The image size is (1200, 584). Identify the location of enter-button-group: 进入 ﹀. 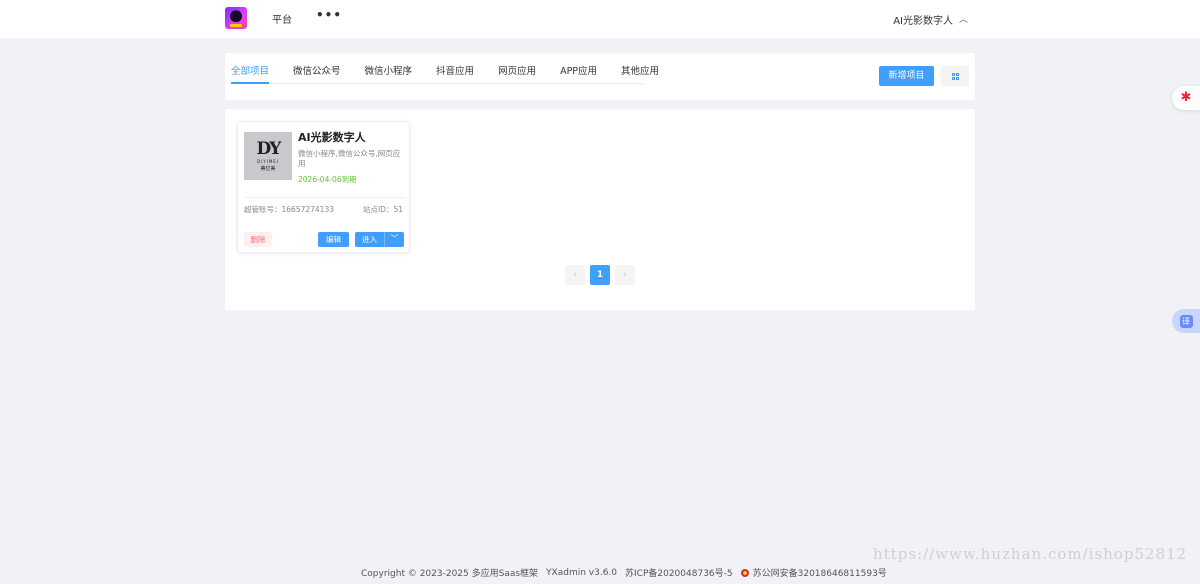
(379, 239).